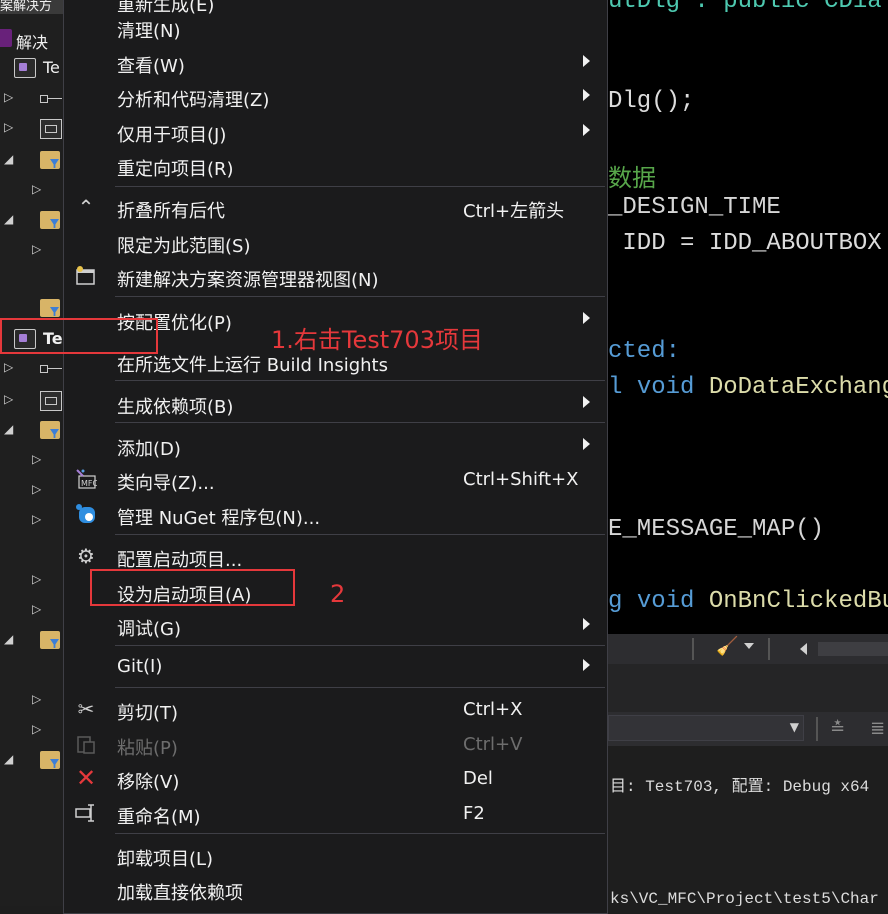 The height and width of the screenshot is (914, 888). What do you see at coordinates (706, 728) in the screenshot?
I see `output-source-select: ▼` at bounding box center [706, 728].